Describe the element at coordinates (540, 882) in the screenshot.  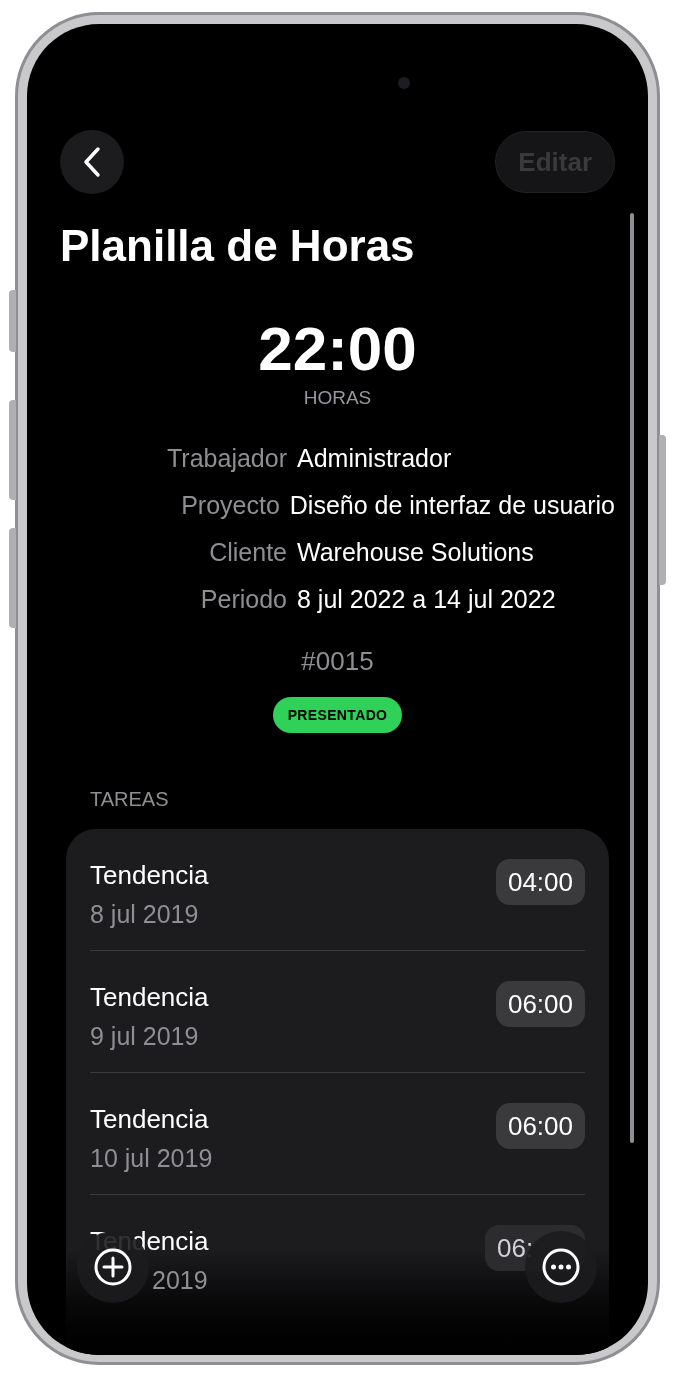
I see `hours-pill: 04:00` at that location.